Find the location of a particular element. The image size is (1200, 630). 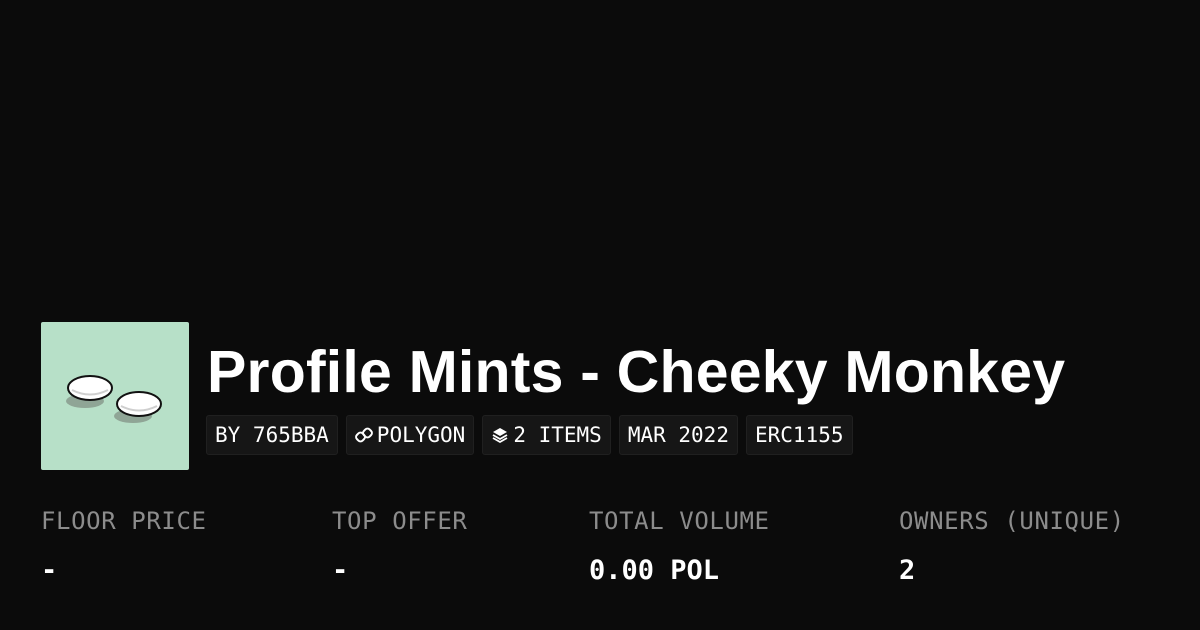

chain-label: POLYGON is located at coordinates (421, 435).